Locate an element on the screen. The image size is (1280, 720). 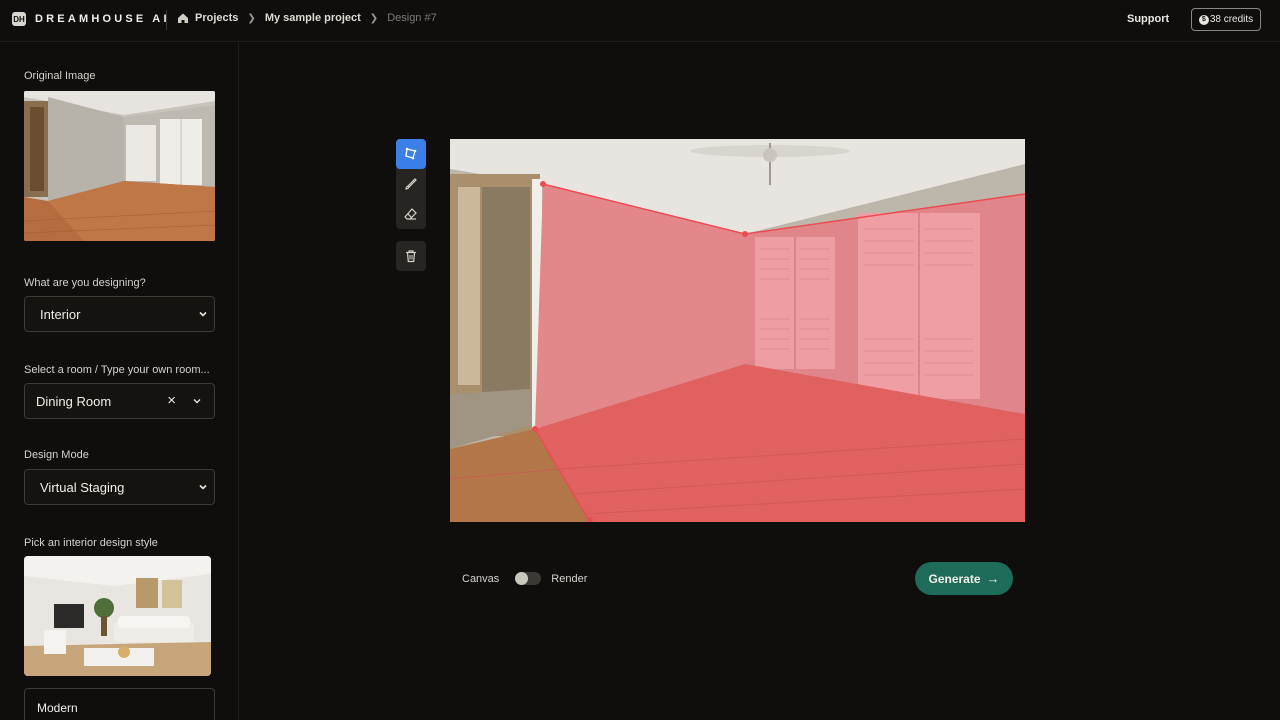
coin-icon: $ is located at coordinates (1203, 19).